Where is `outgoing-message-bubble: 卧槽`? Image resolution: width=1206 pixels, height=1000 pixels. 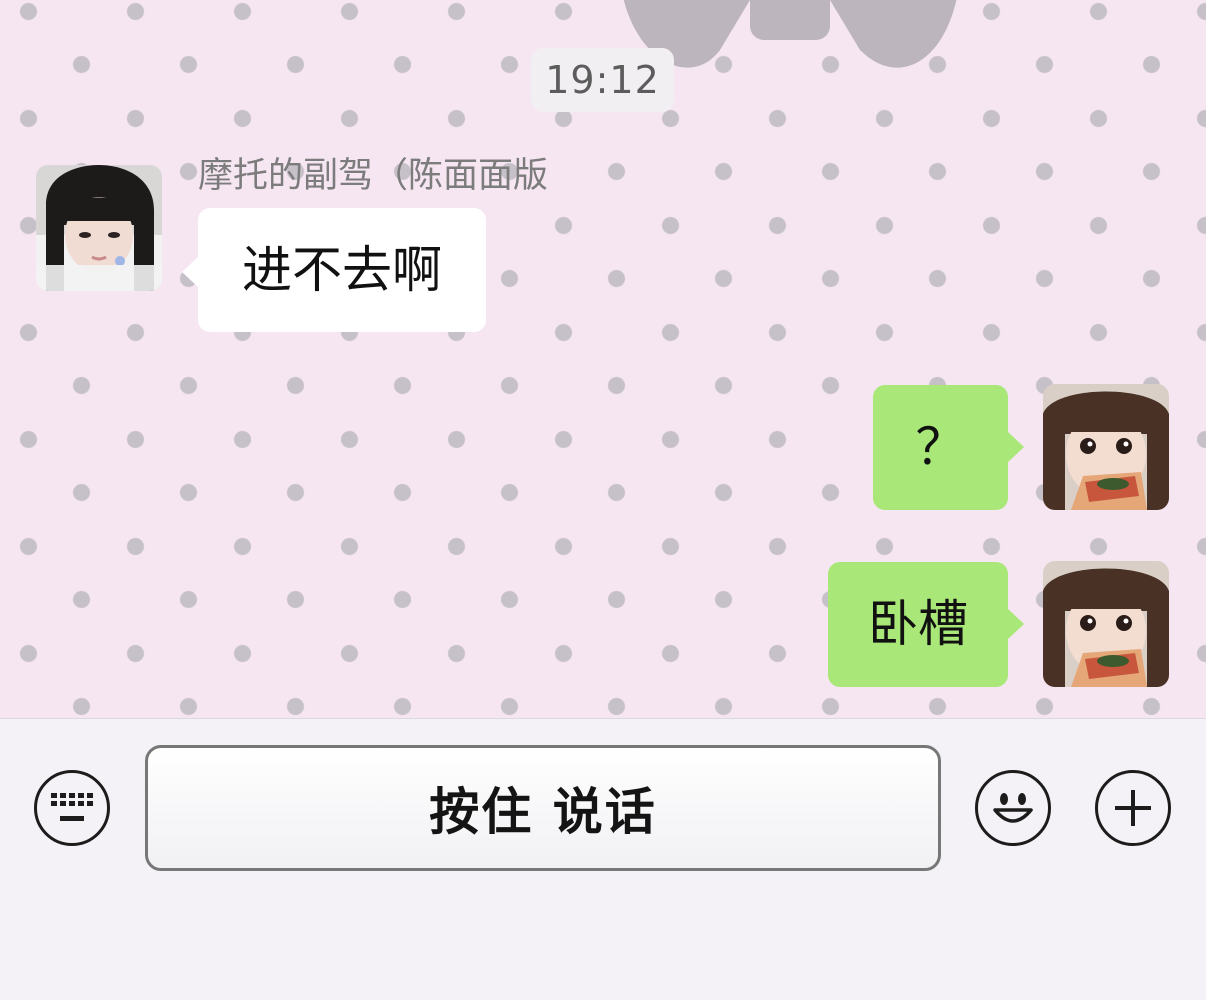
outgoing-message-bubble: 卧槽 is located at coordinates (926, 624).